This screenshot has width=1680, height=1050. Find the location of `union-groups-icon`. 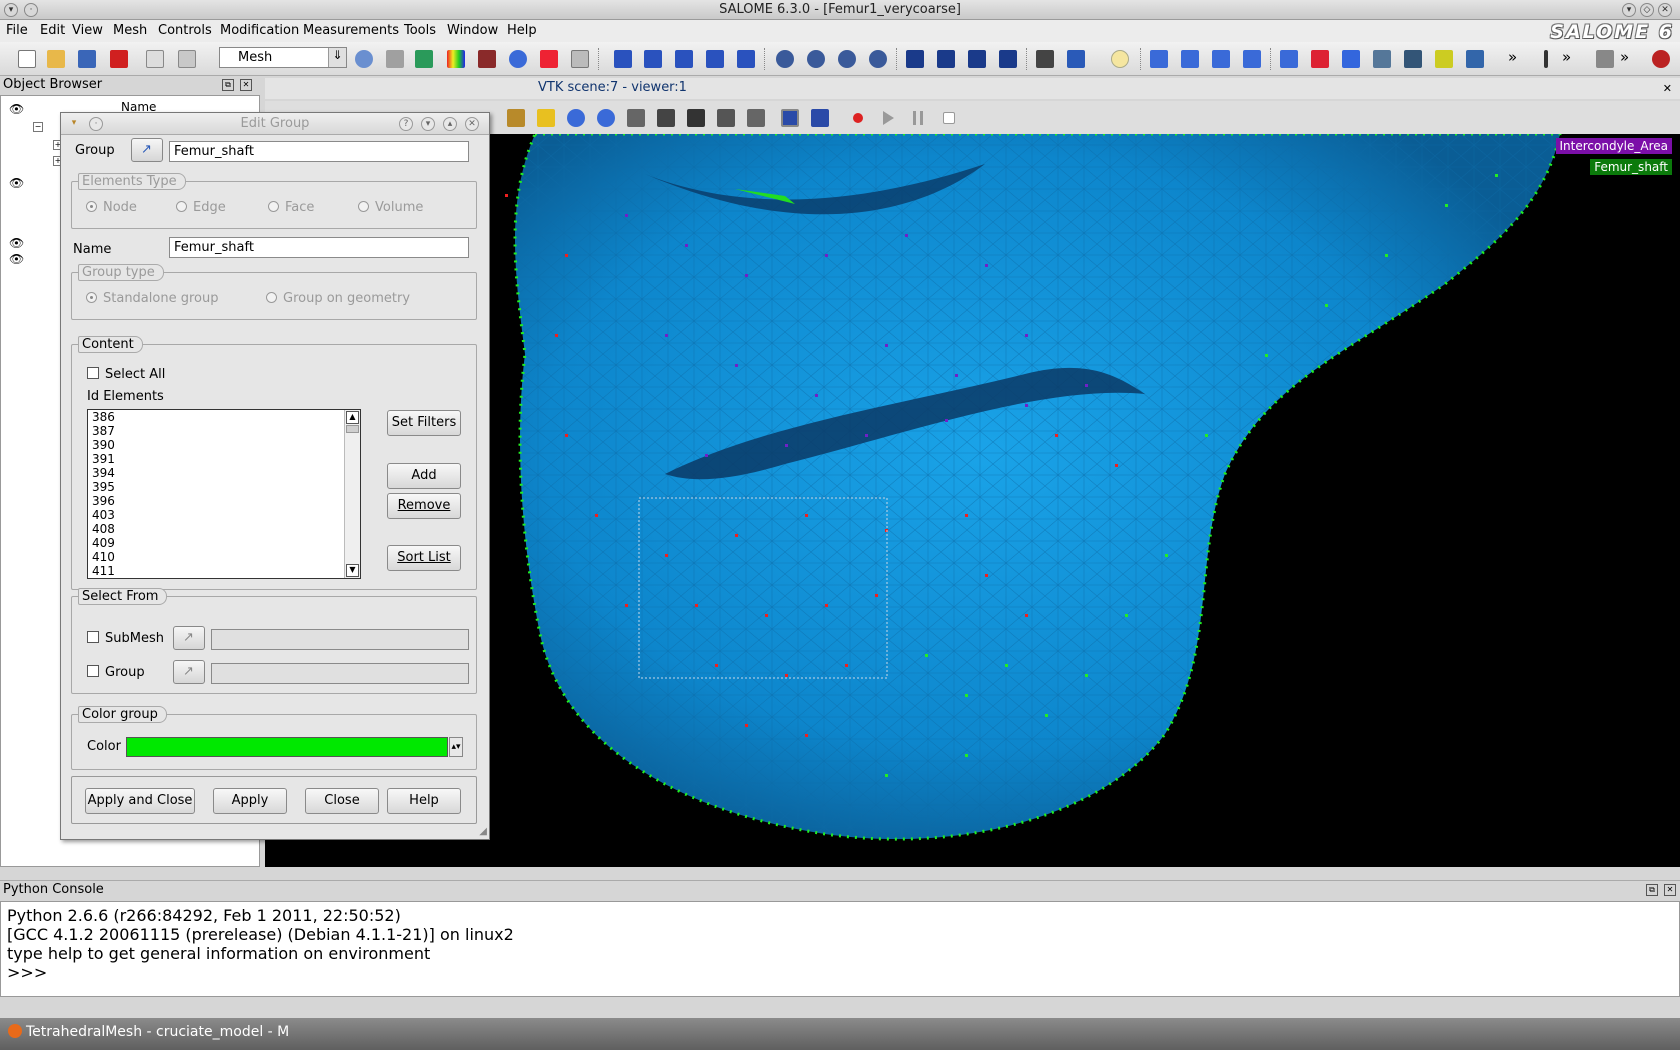

union-groups-icon is located at coordinates (1008, 59).